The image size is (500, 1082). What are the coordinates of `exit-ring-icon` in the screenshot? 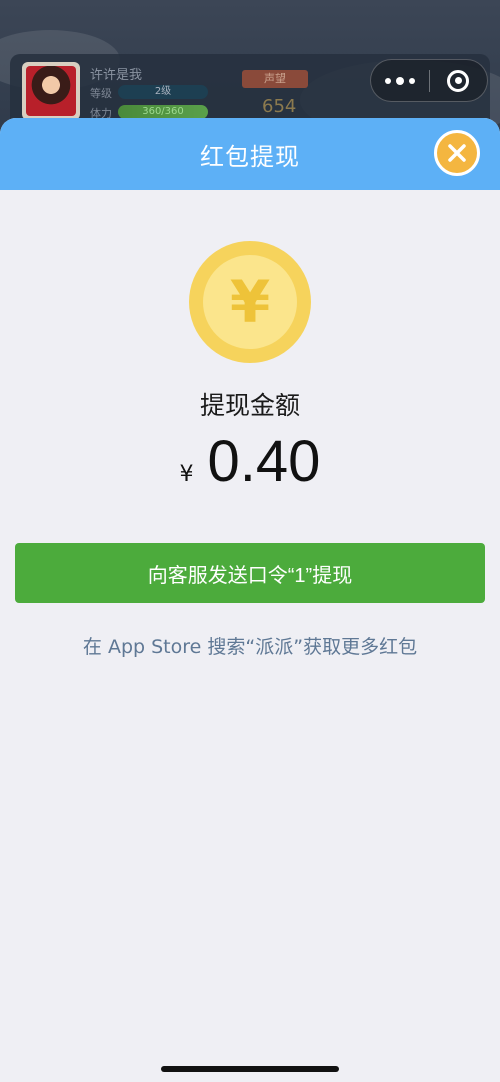 It's located at (458, 80).